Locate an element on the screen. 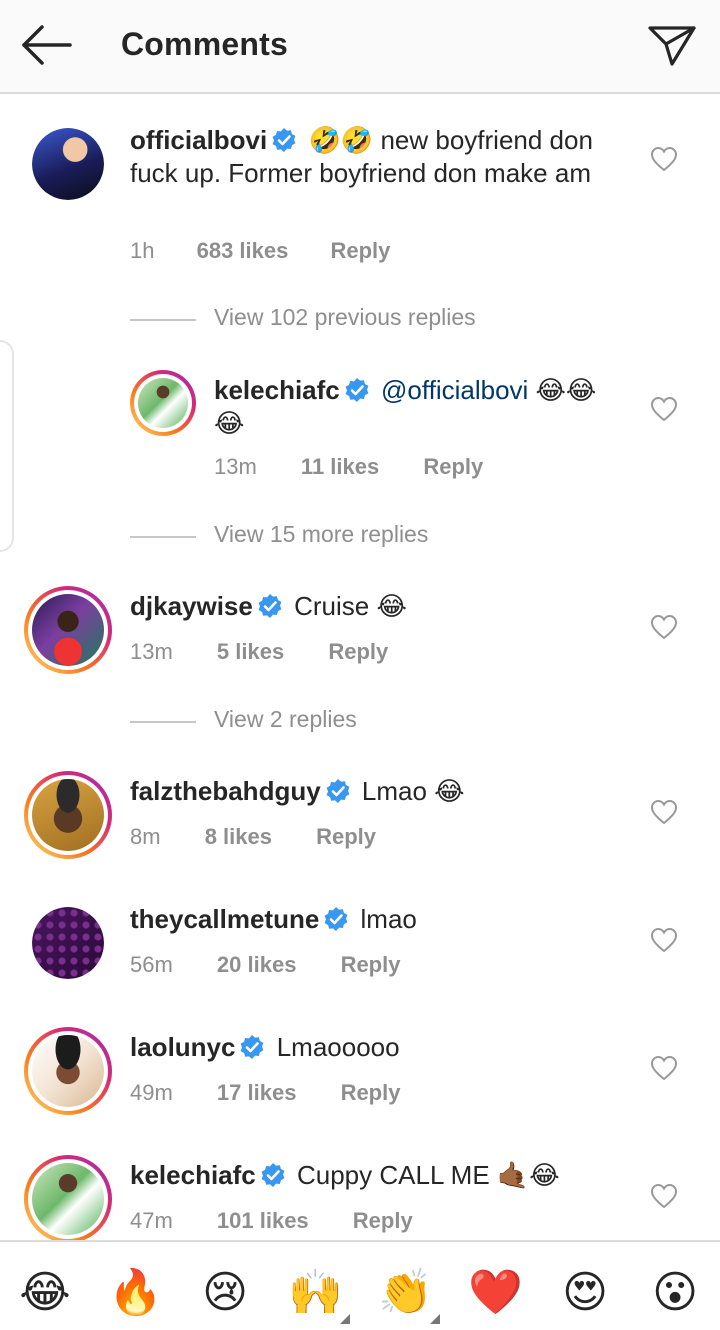 The width and height of the screenshot is (720, 1330). comment-meta: 8m 8 likes Reply is located at coordinates (253, 837).